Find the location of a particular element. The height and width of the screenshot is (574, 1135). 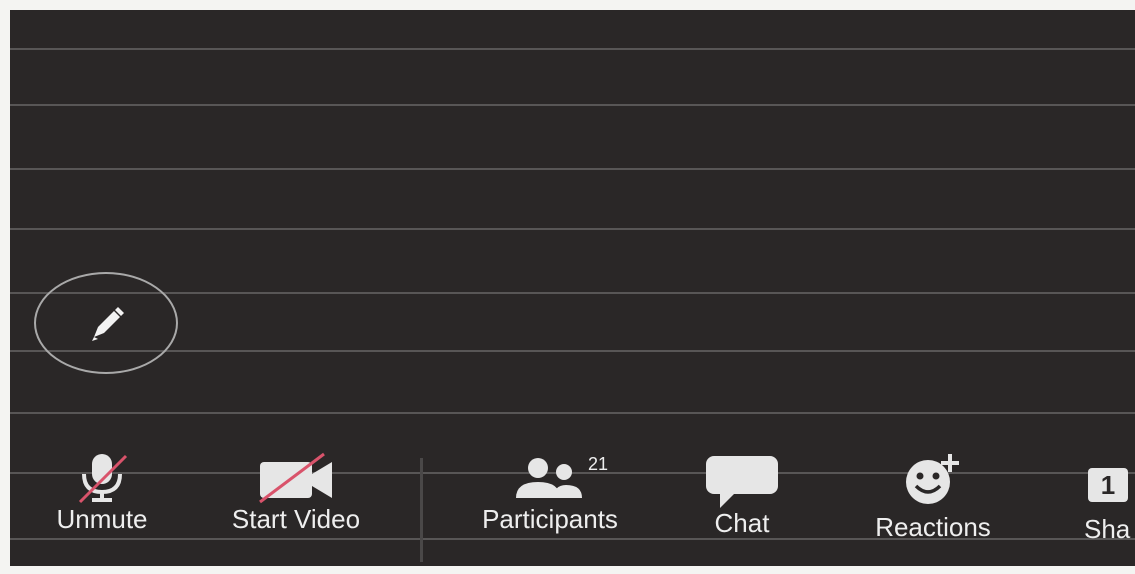

unmute-label: Unmute is located at coordinates (102, 519).